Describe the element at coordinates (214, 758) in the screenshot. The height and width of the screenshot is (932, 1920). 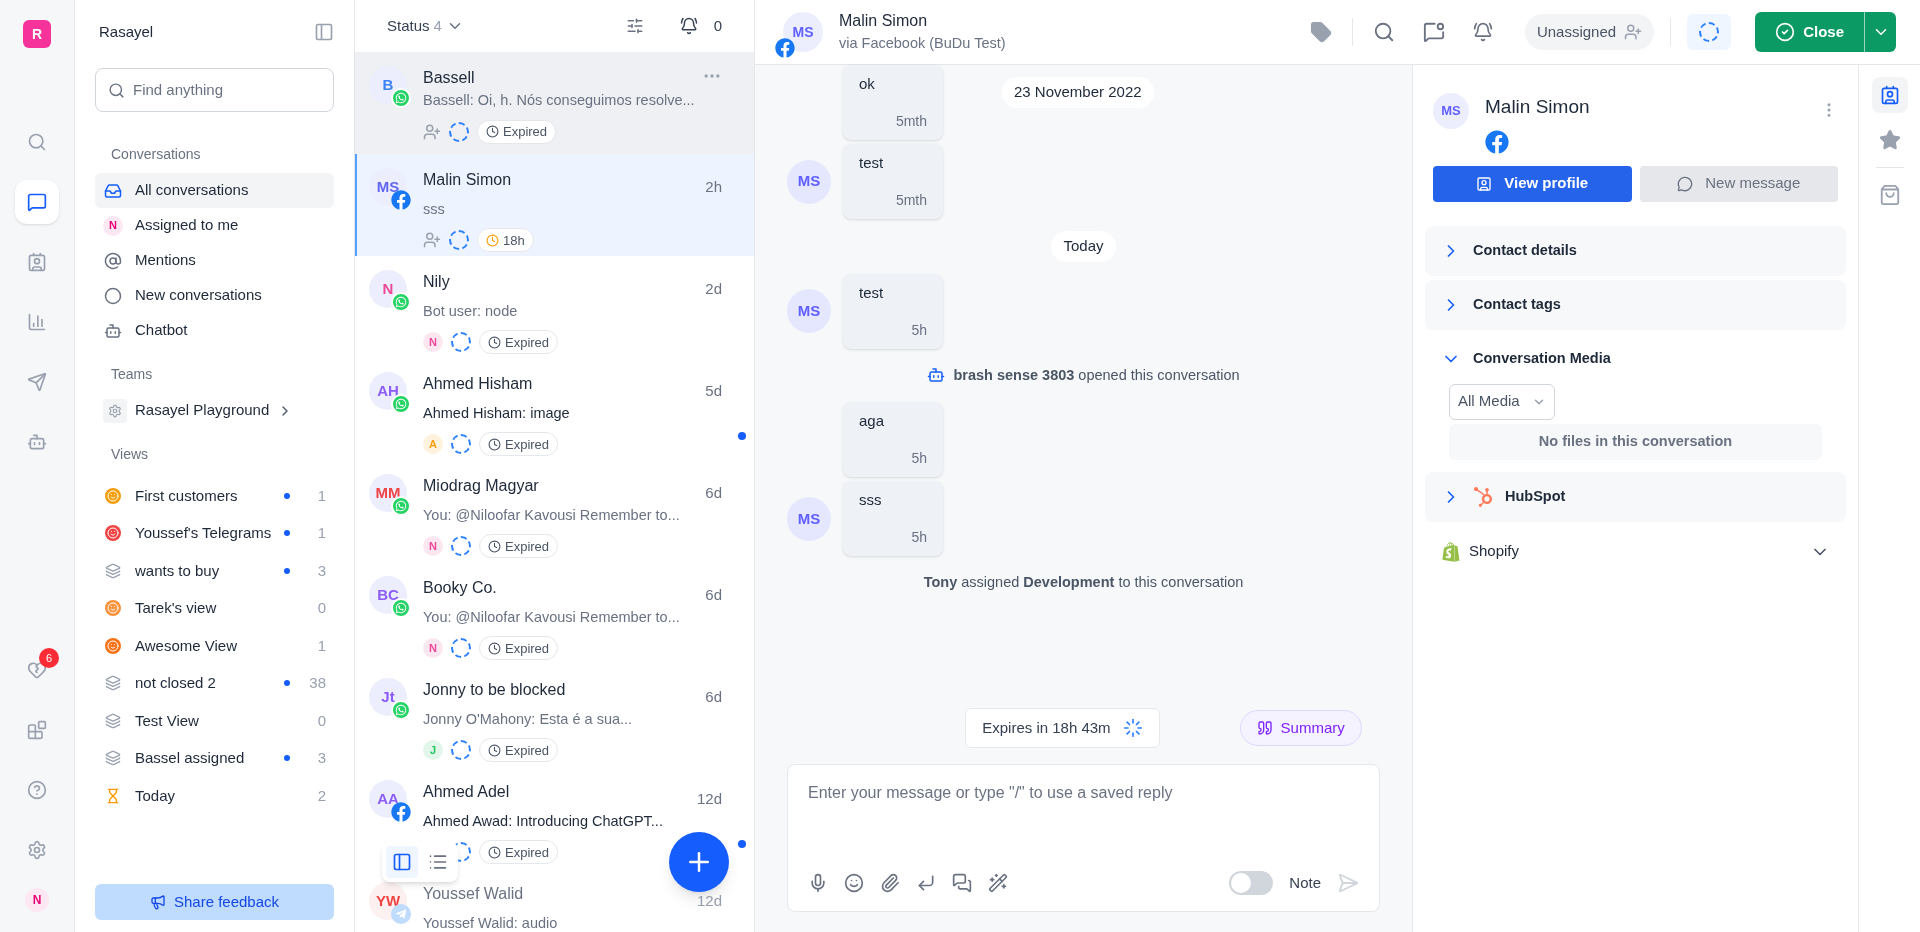
I see `view-item: Bassel assigned 3` at that location.